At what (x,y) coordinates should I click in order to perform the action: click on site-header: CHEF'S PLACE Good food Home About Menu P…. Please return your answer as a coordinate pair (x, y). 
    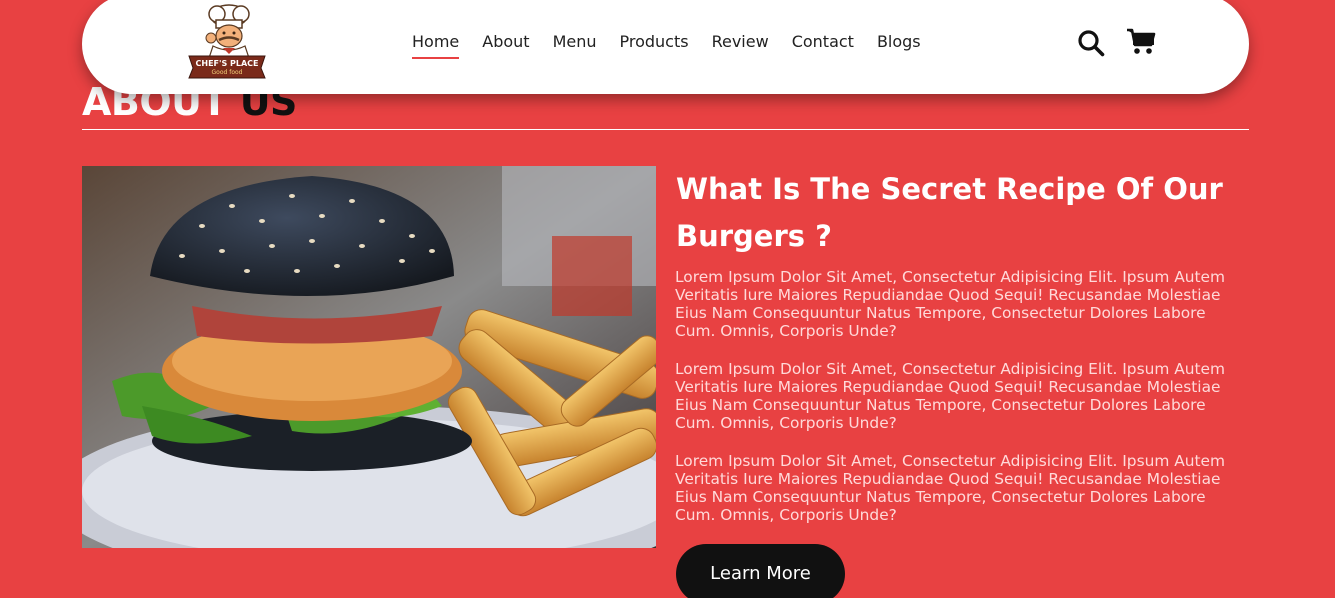
    Looking at the image, I should click on (665, 47).